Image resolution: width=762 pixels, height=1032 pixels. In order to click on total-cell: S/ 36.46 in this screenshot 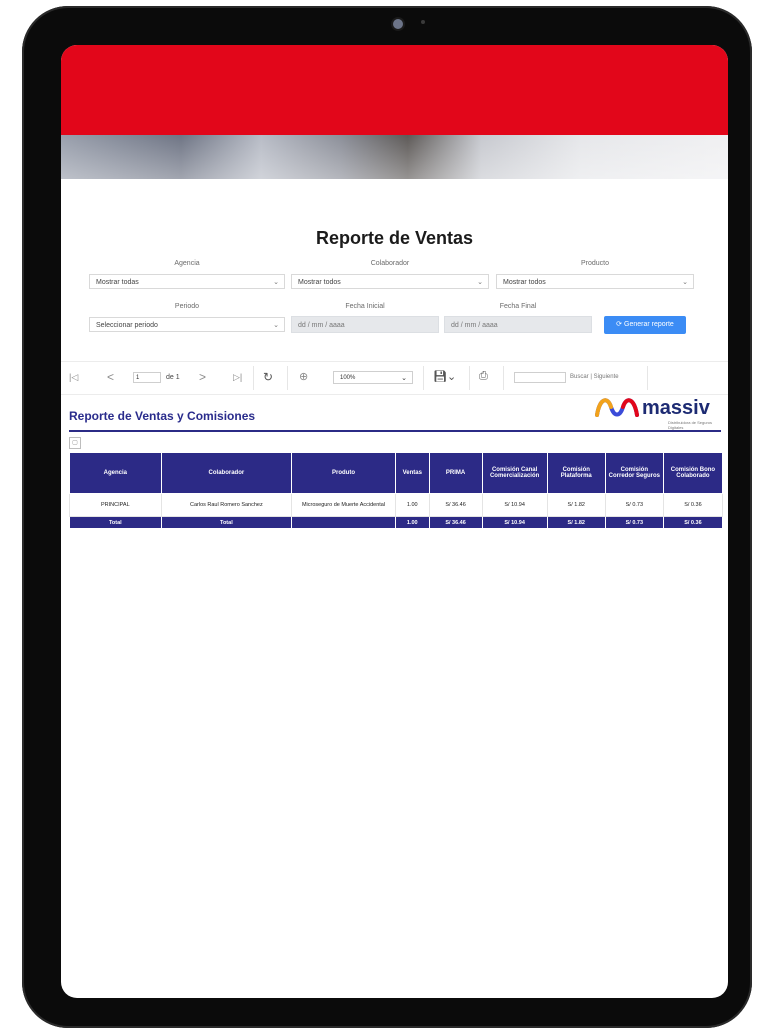, I will do `click(455, 522)`.